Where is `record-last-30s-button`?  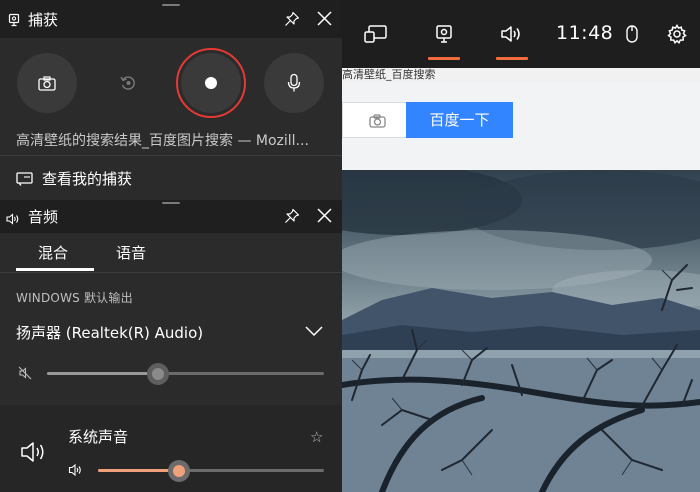
record-last-30s-button is located at coordinates (128, 83).